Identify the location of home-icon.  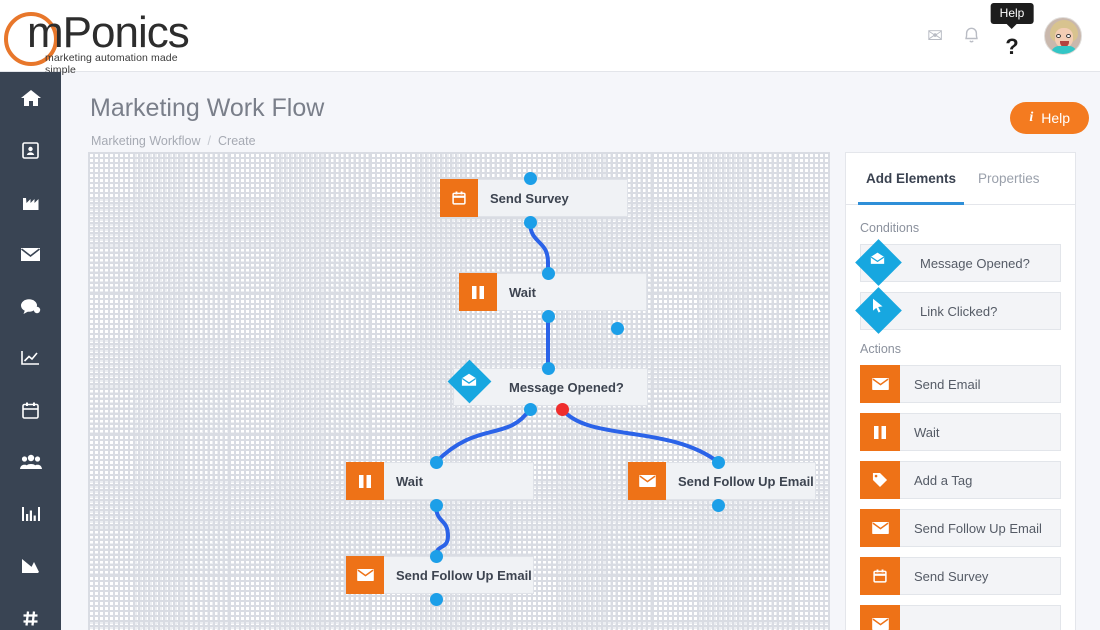
(30, 98).